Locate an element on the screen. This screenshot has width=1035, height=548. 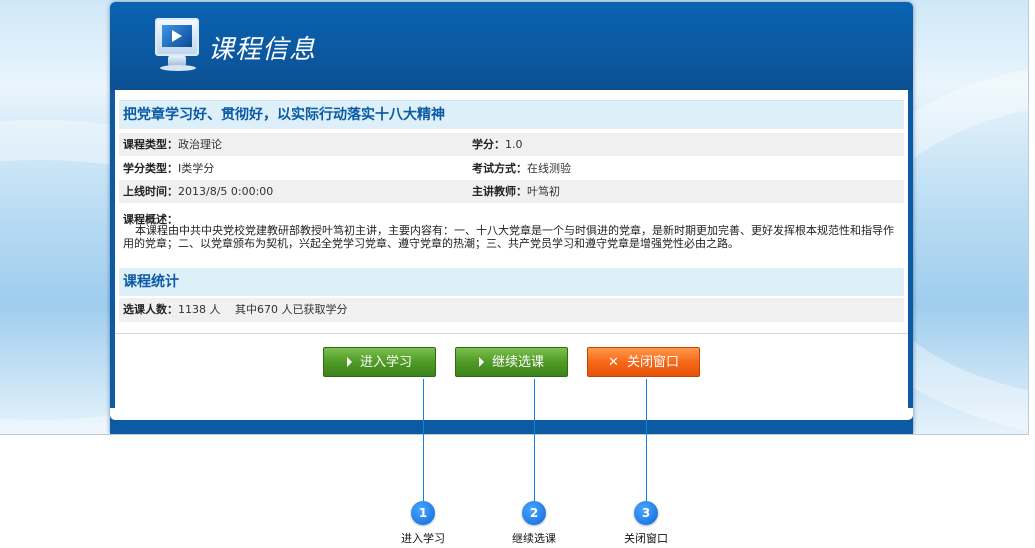
continue-selection-button: 继续选课 is located at coordinates (511, 362).